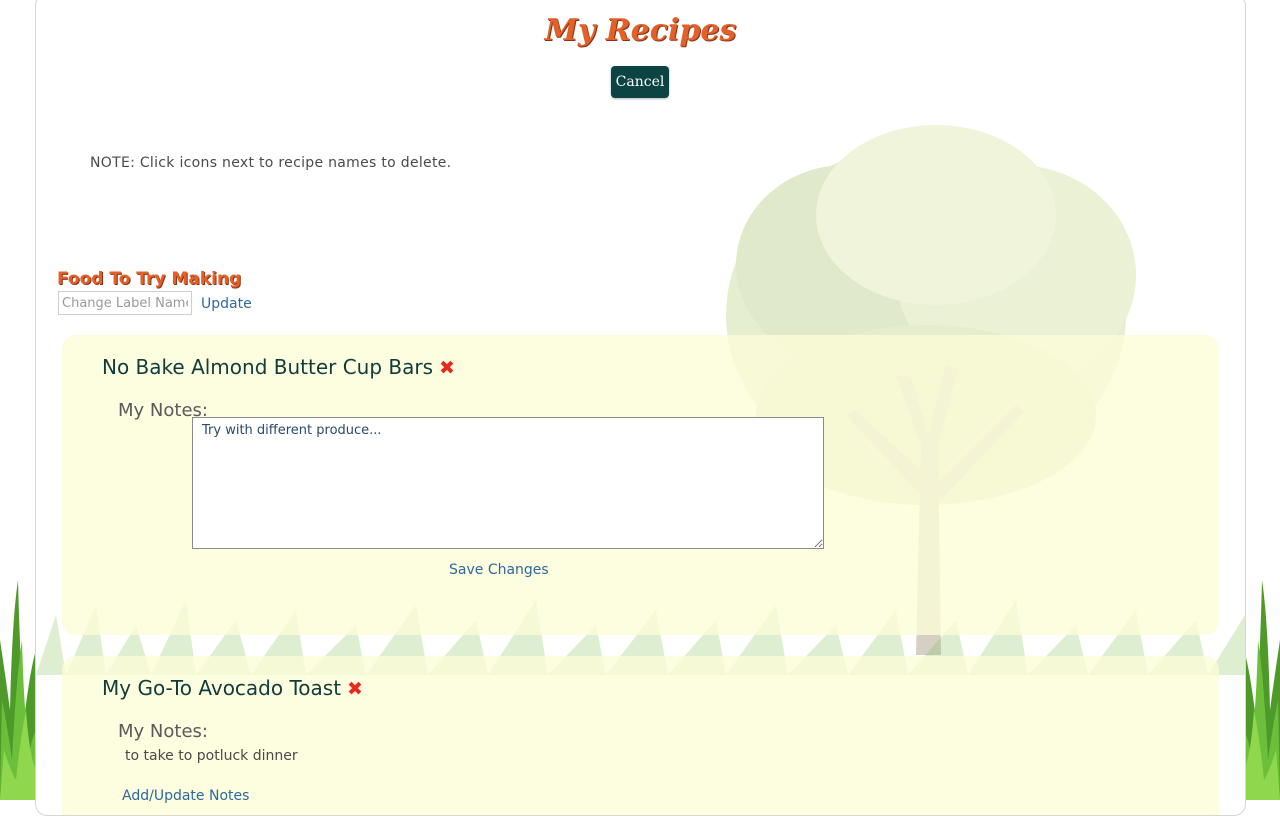 The image size is (1280, 816). I want to click on recipe-title-row: No Bake Almond Butter Cup Bars ✖, so click(278, 367).